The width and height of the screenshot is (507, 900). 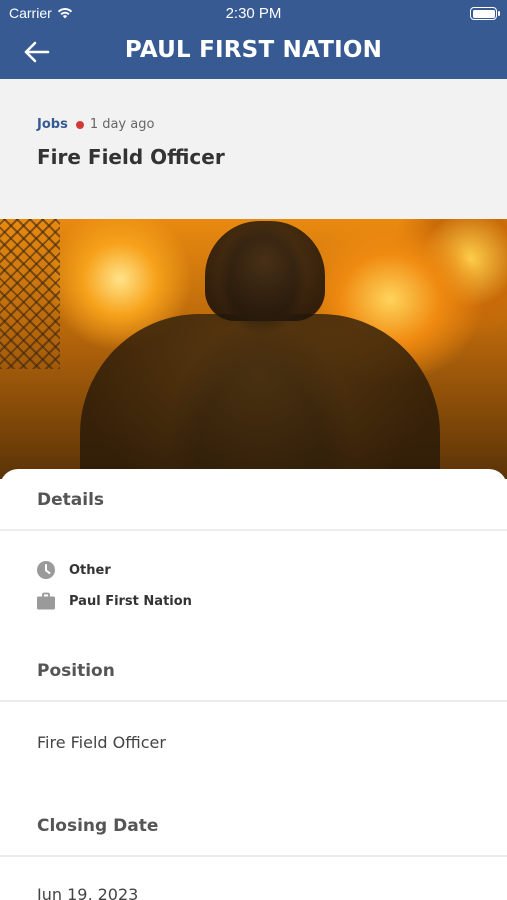 What do you see at coordinates (98, 826) in the screenshot?
I see `closing-date-heading: Closing Date` at bounding box center [98, 826].